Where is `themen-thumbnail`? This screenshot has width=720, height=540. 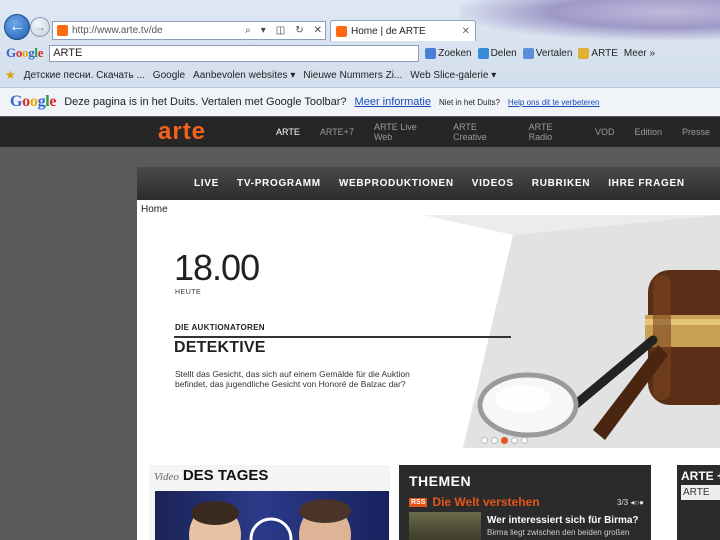
themen-thumbnail is located at coordinates (445, 526).